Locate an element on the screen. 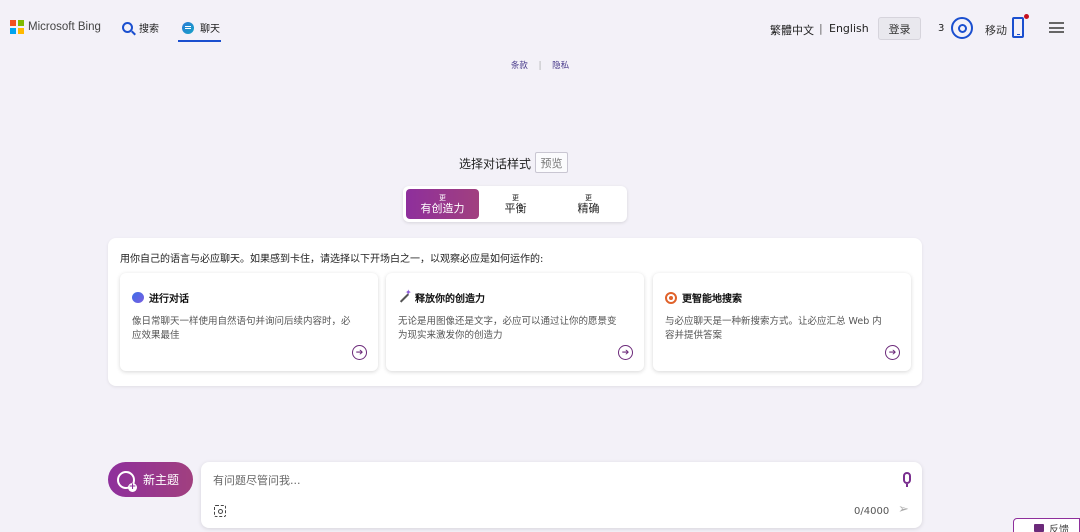 Image resolution: width=1080 pixels, height=532 pixels. terms-link: 条款 is located at coordinates (519, 66).